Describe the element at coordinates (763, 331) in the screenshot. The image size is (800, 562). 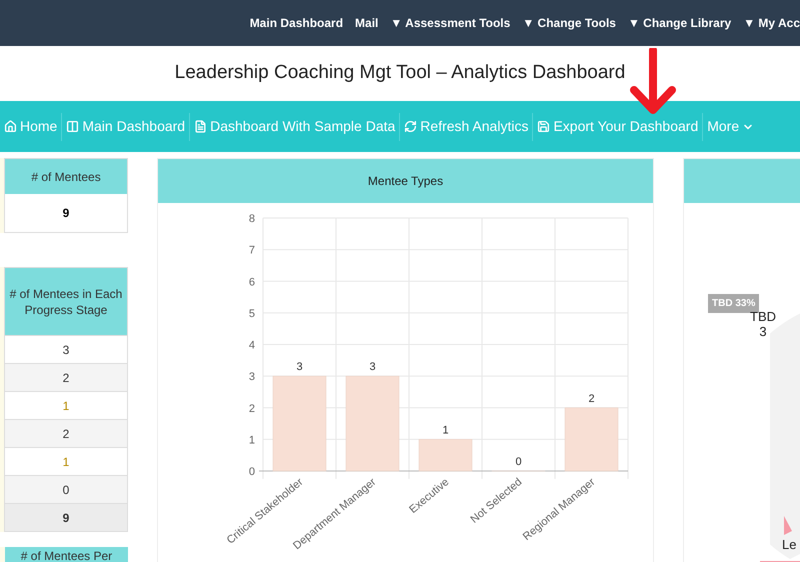
I see `pie-value: 3` at that location.